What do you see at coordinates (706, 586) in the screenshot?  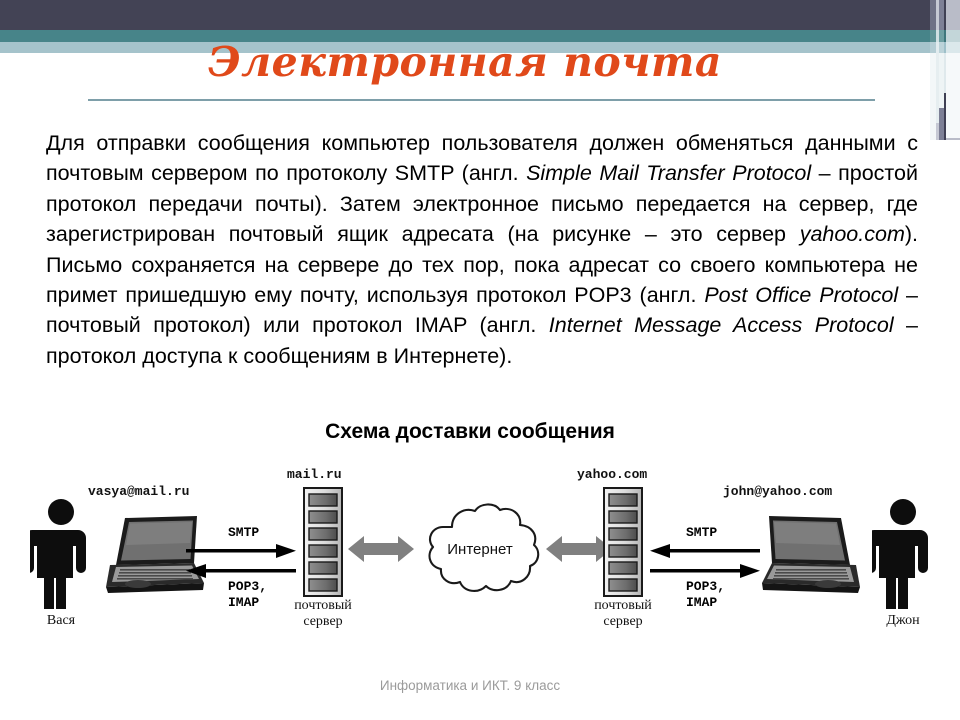 I see `protocol-label-pop3-right-line1: POP3,` at bounding box center [706, 586].